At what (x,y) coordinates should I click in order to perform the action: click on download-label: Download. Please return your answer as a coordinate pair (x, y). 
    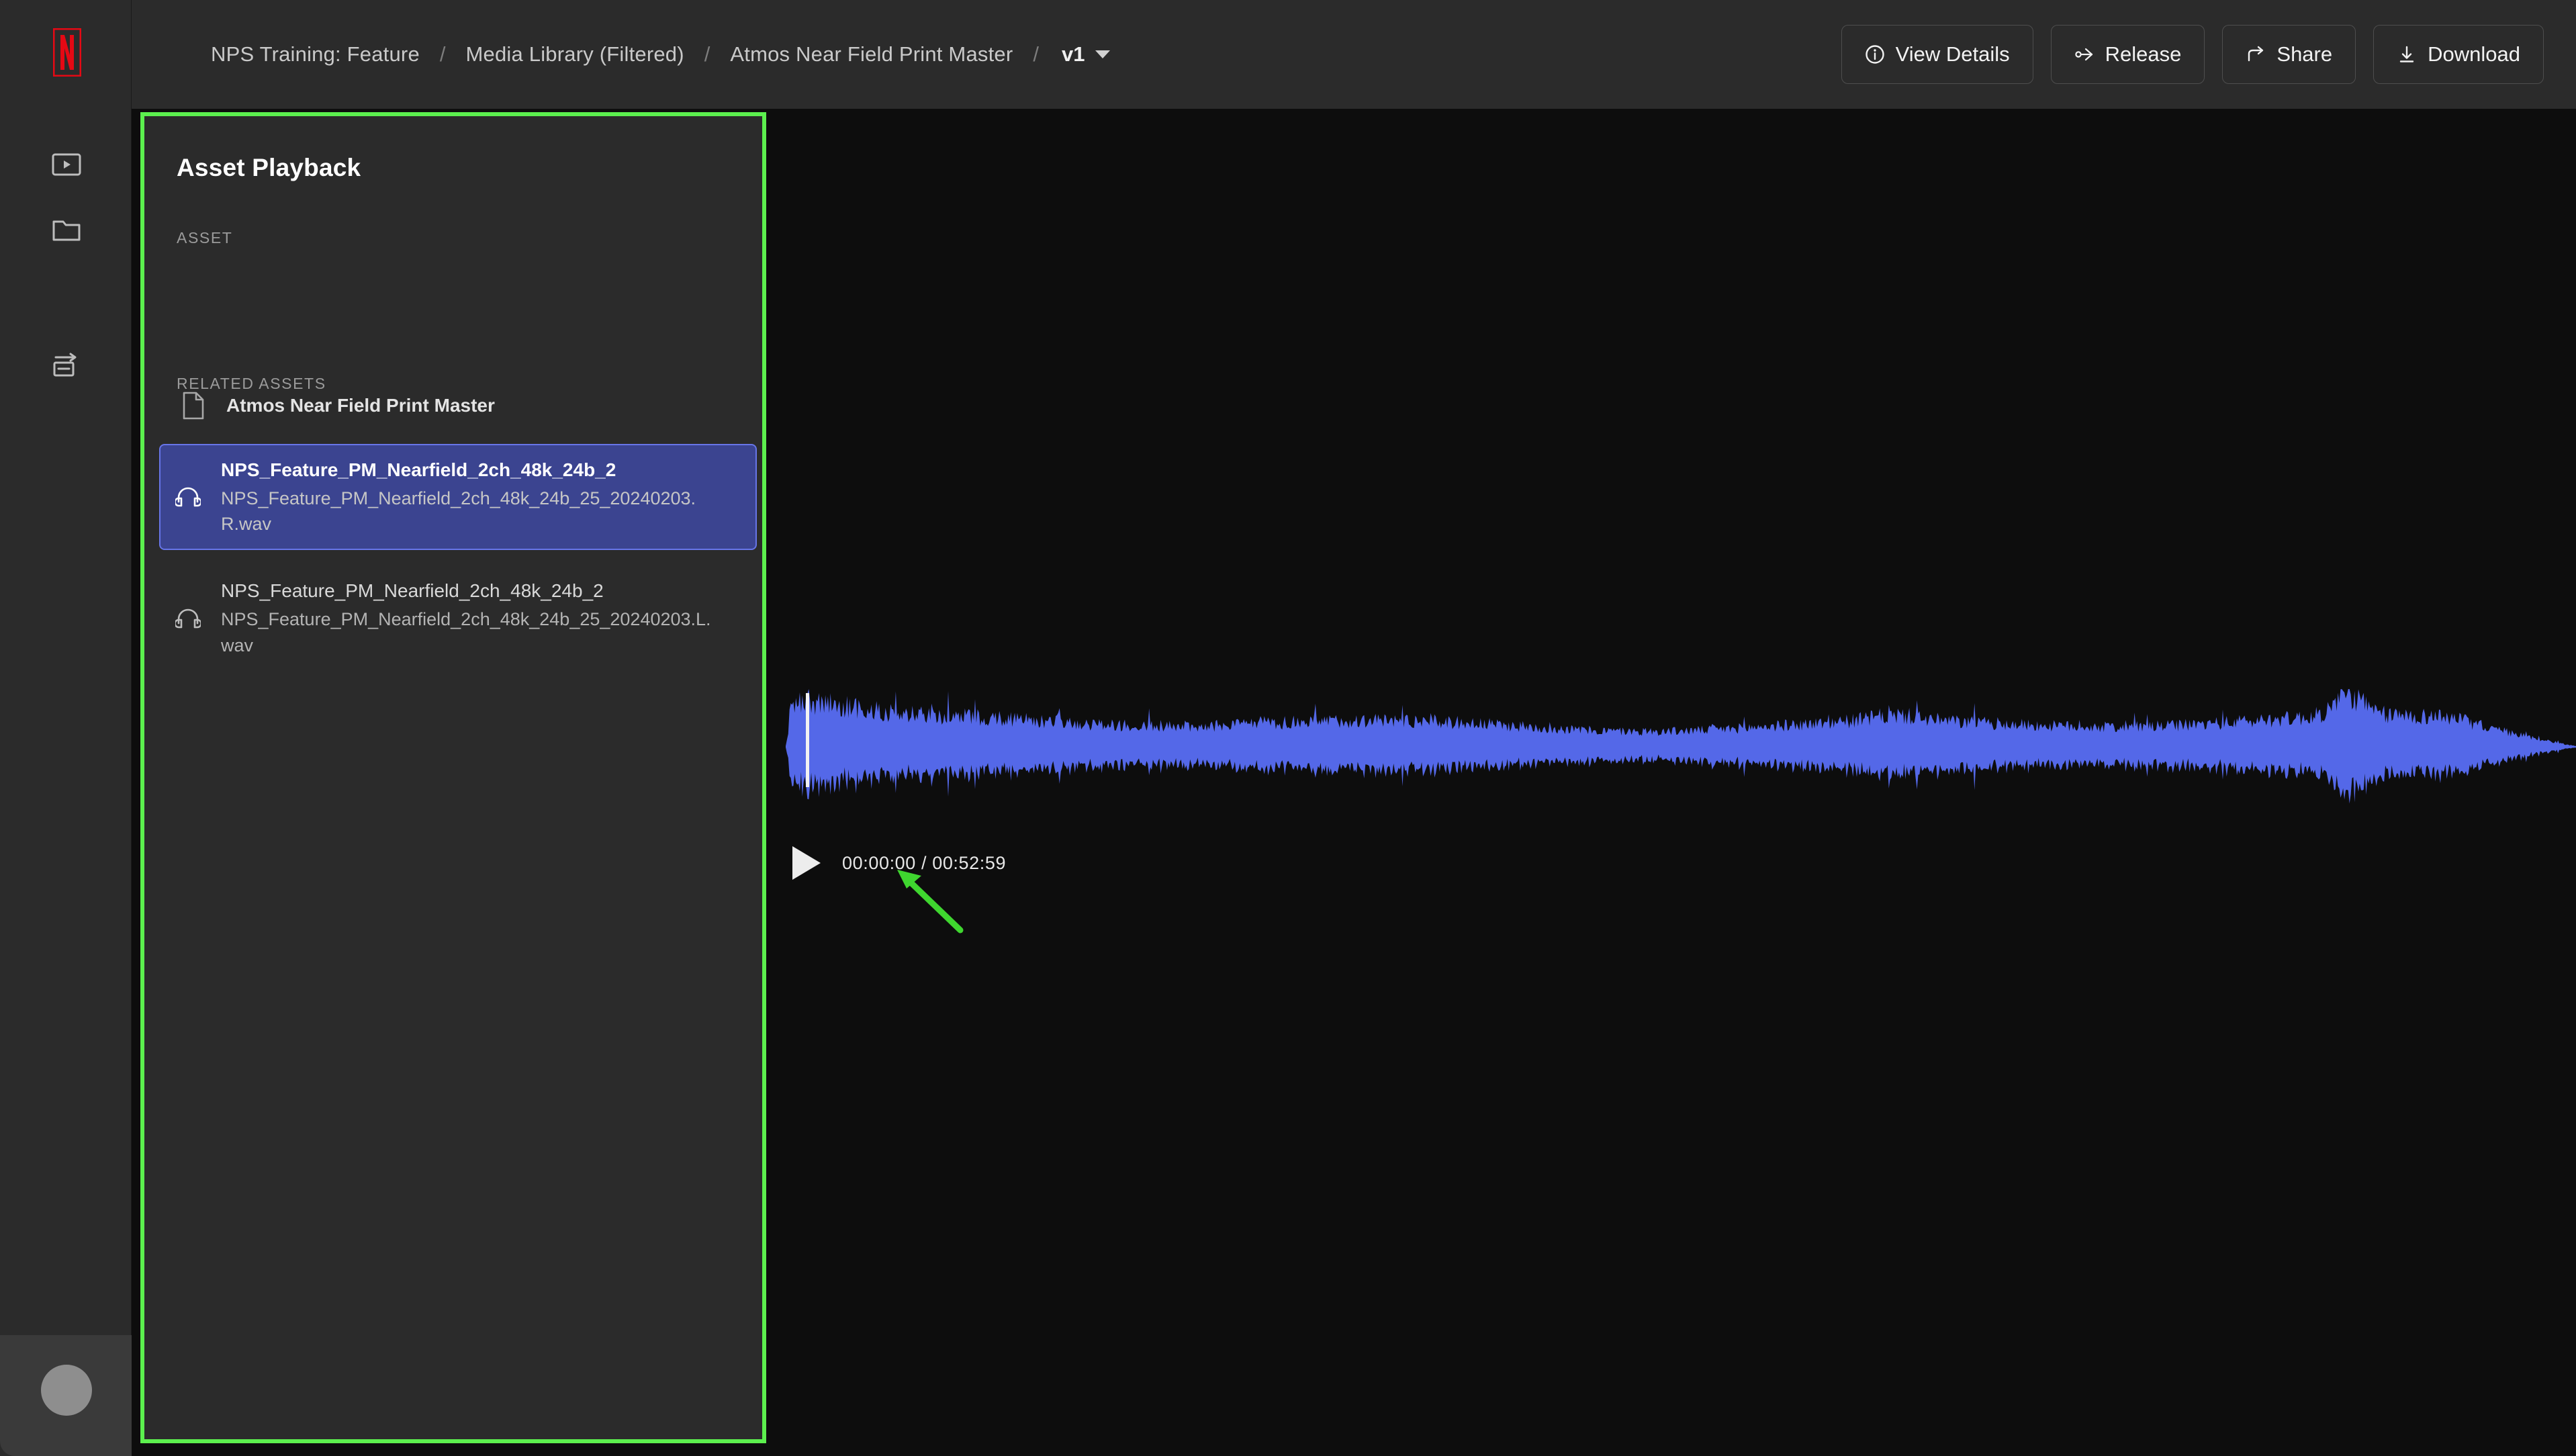
    Looking at the image, I should click on (2474, 54).